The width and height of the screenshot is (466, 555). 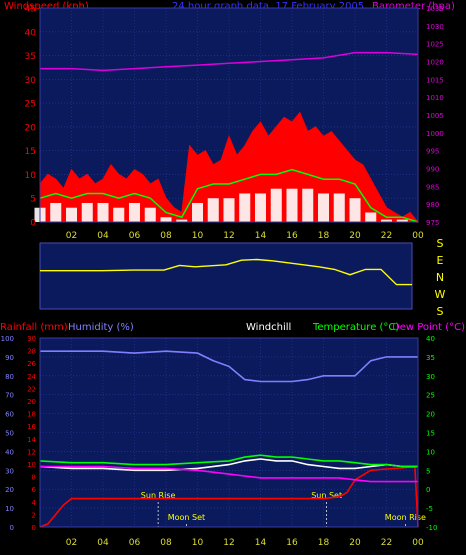 What do you see at coordinates (135, 543) in the screenshot?
I see `temp-x-tick-label: 06` at bounding box center [135, 543].